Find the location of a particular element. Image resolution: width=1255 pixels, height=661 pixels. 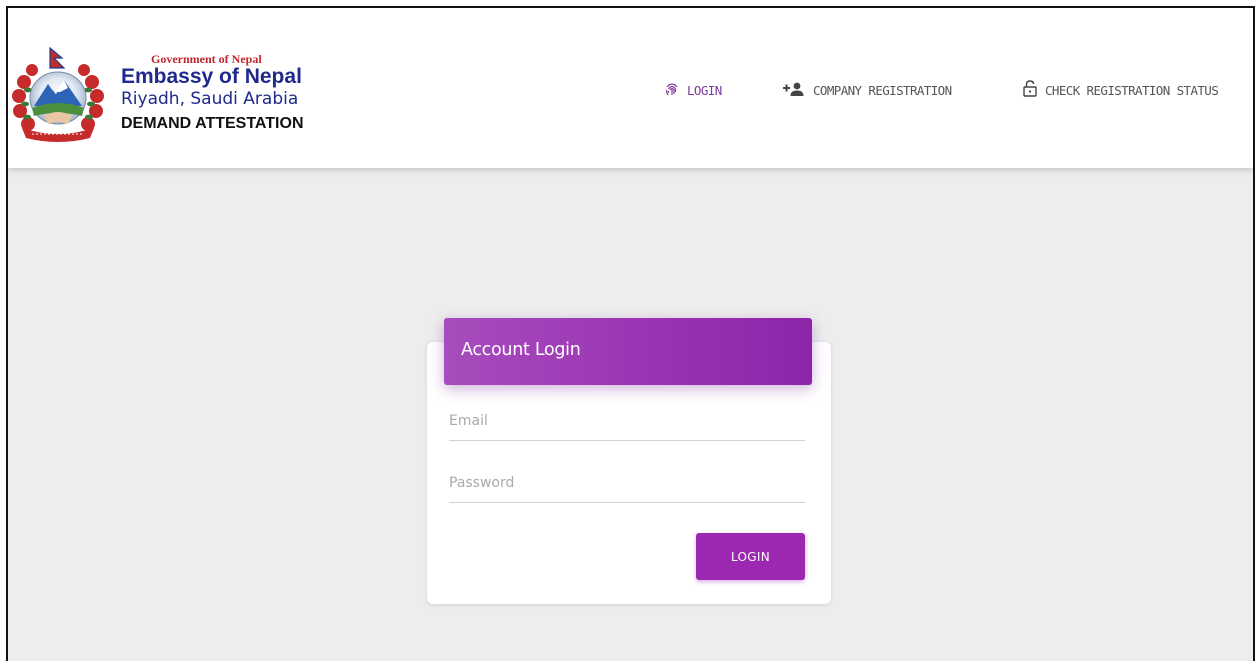

city-label: Riyadh, Saudi Arabia is located at coordinates (210, 99).